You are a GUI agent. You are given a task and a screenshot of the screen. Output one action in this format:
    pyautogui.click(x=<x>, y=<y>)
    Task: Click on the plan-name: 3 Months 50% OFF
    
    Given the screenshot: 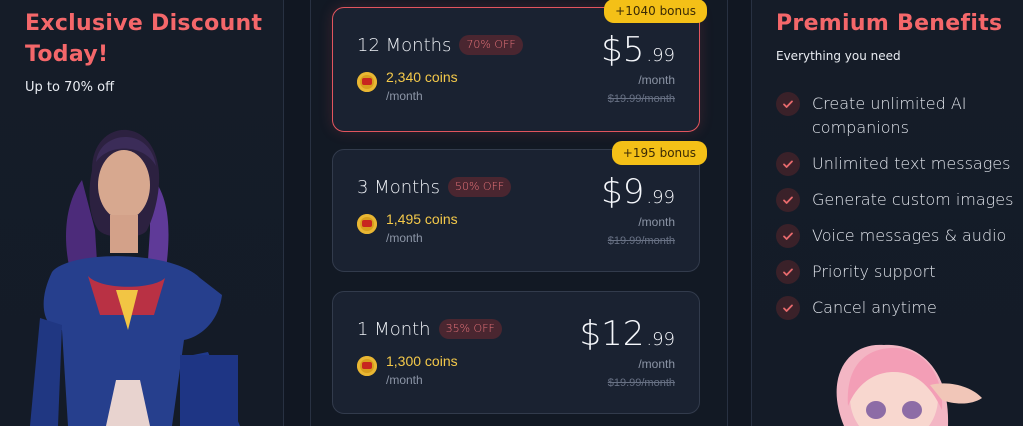 What is the action you would take?
    pyautogui.click(x=434, y=187)
    